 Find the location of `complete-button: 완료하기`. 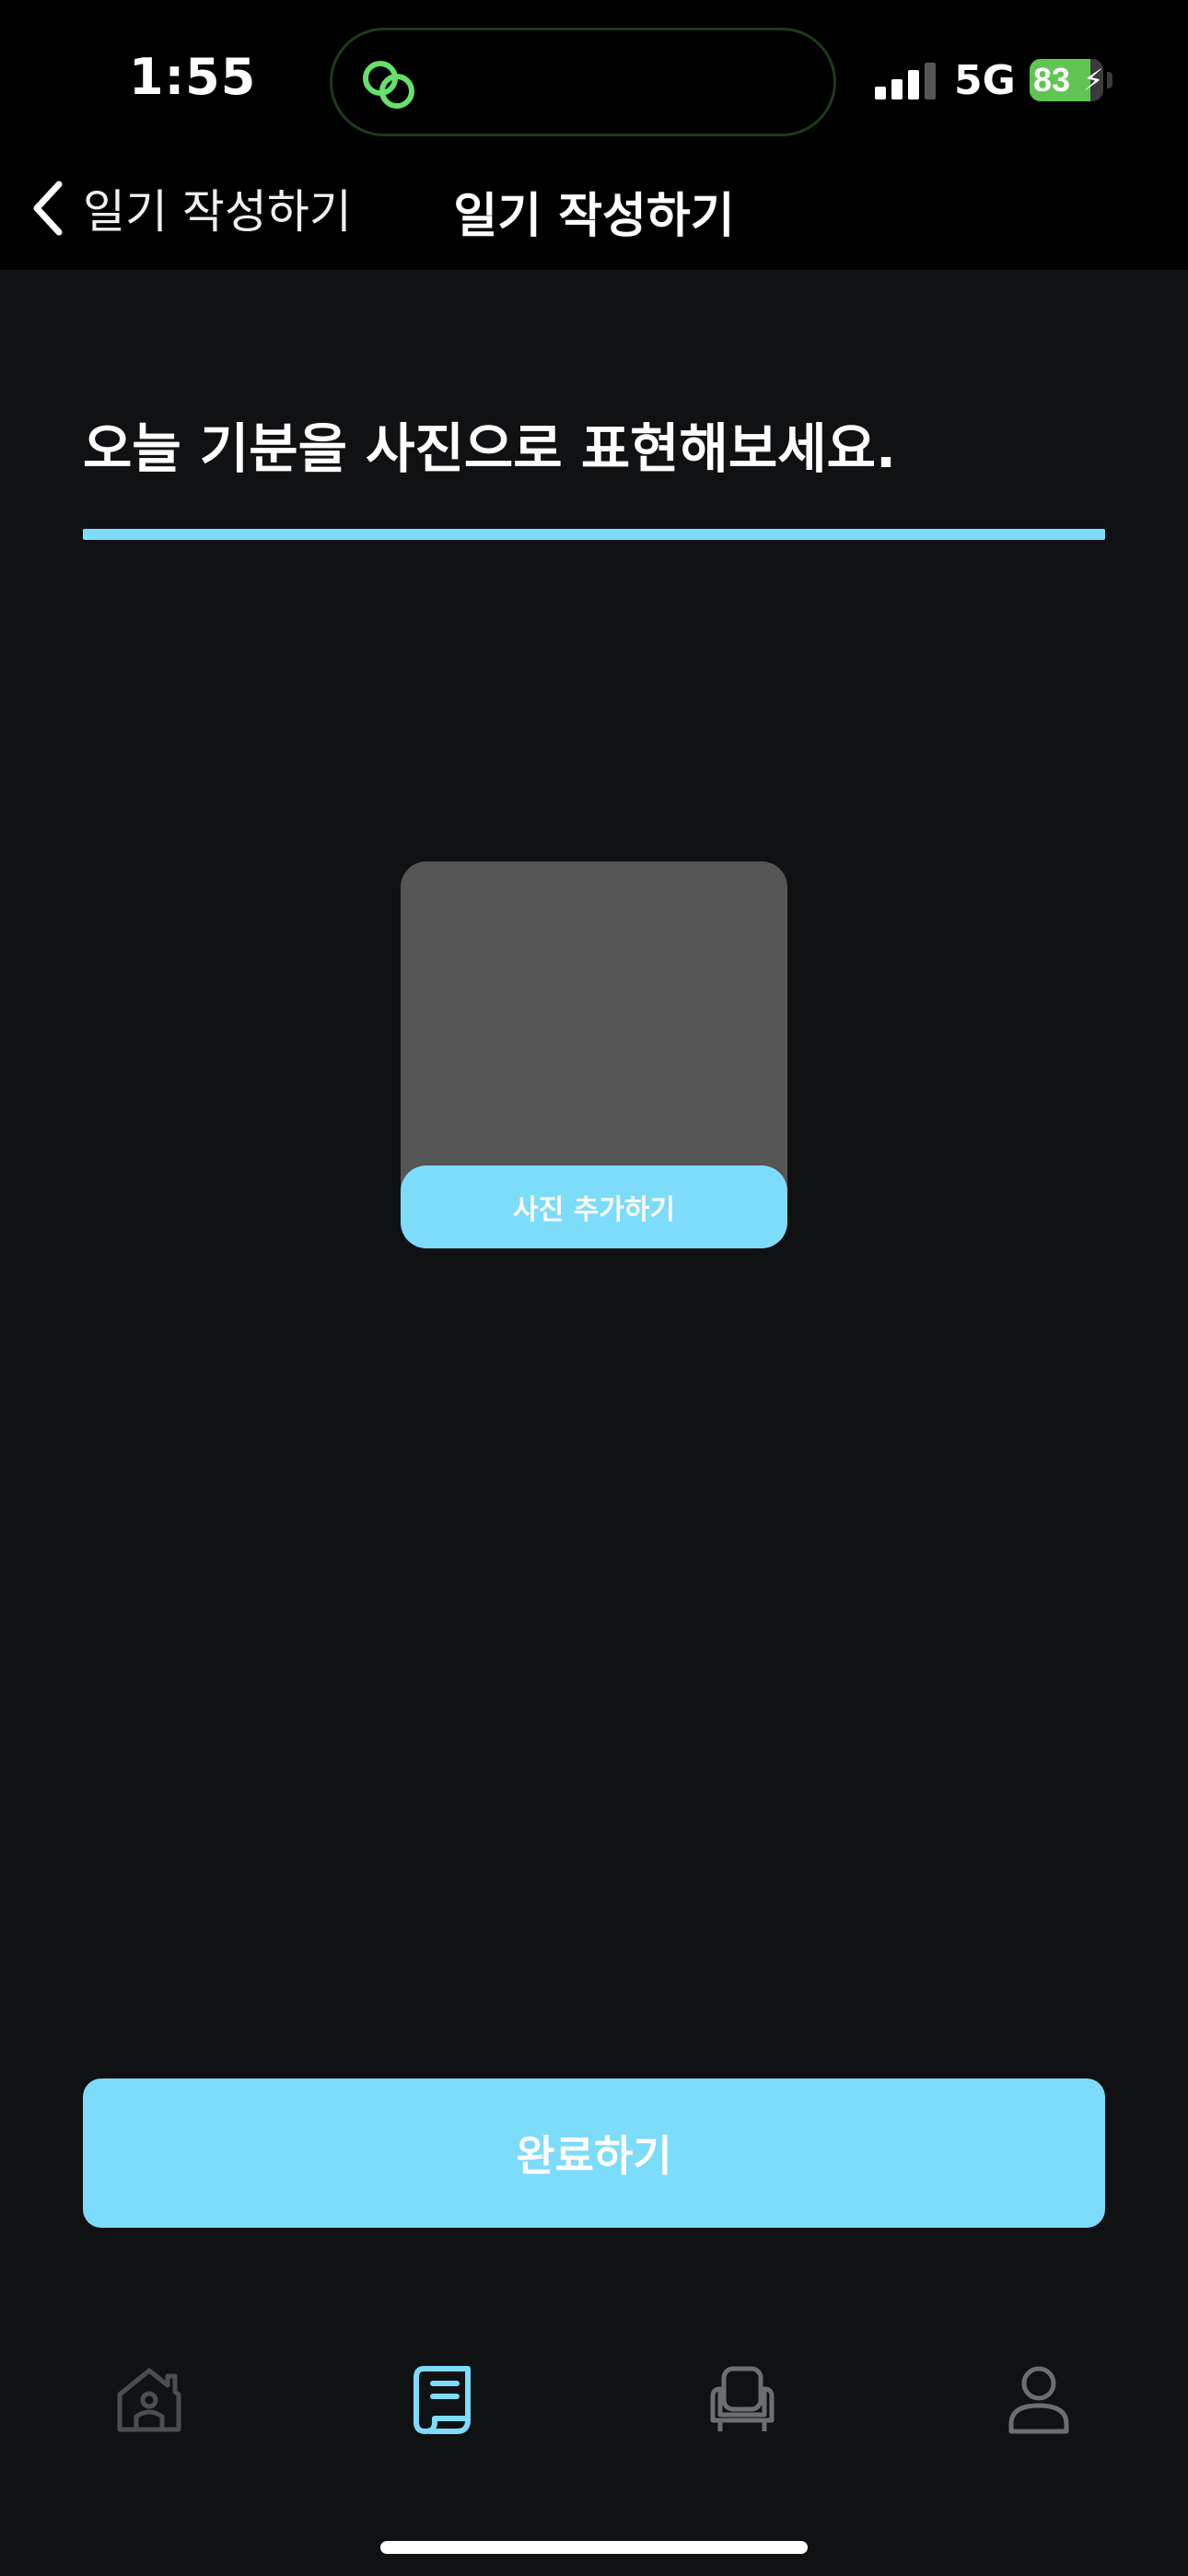

complete-button: 완료하기 is located at coordinates (594, 2153).